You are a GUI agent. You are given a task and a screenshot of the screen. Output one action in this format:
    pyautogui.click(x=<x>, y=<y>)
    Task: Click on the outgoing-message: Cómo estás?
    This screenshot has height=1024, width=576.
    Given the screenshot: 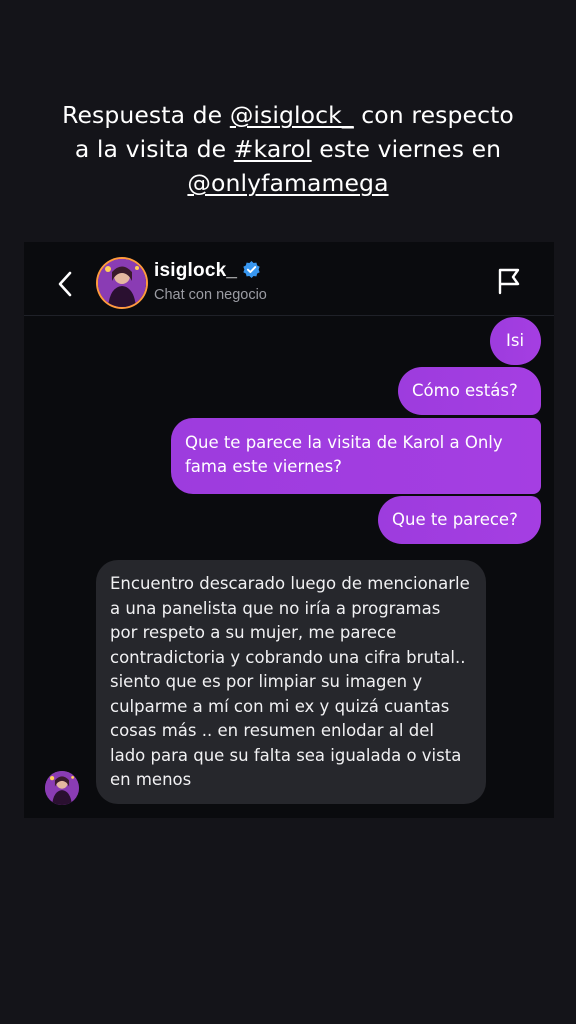 What is the action you would take?
    pyautogui.click(x=469, y=391)
    